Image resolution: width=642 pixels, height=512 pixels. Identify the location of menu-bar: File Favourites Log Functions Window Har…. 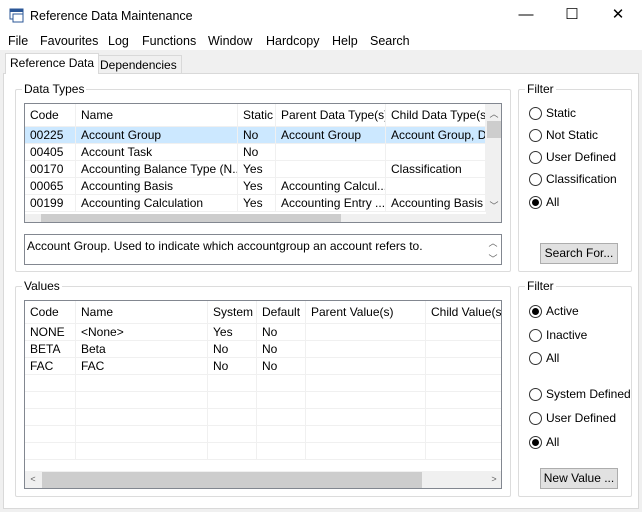
(321, 41).